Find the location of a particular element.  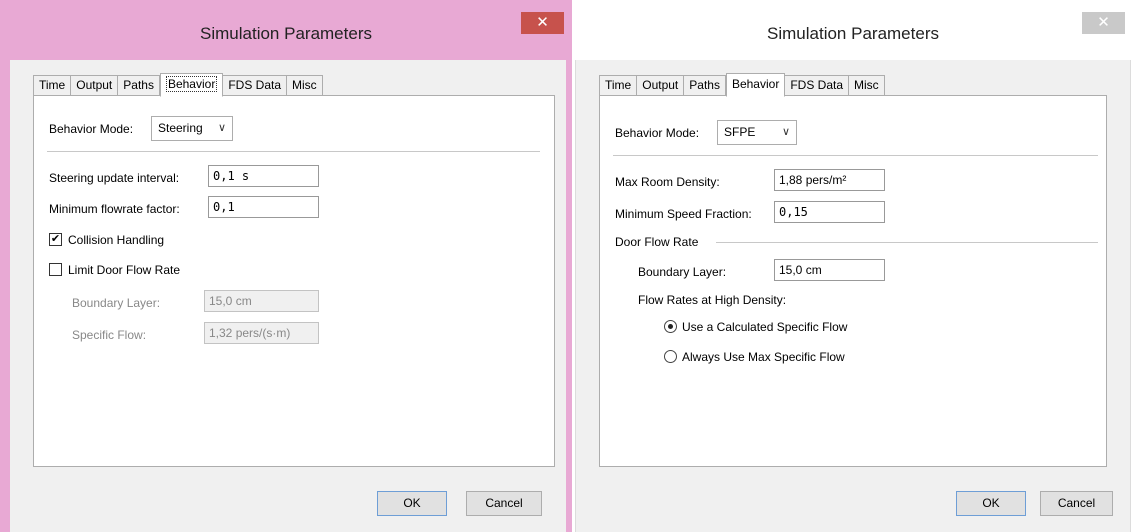

min-speed-label: Minimum Speed Fraction: is located at coordinates (683, 214).